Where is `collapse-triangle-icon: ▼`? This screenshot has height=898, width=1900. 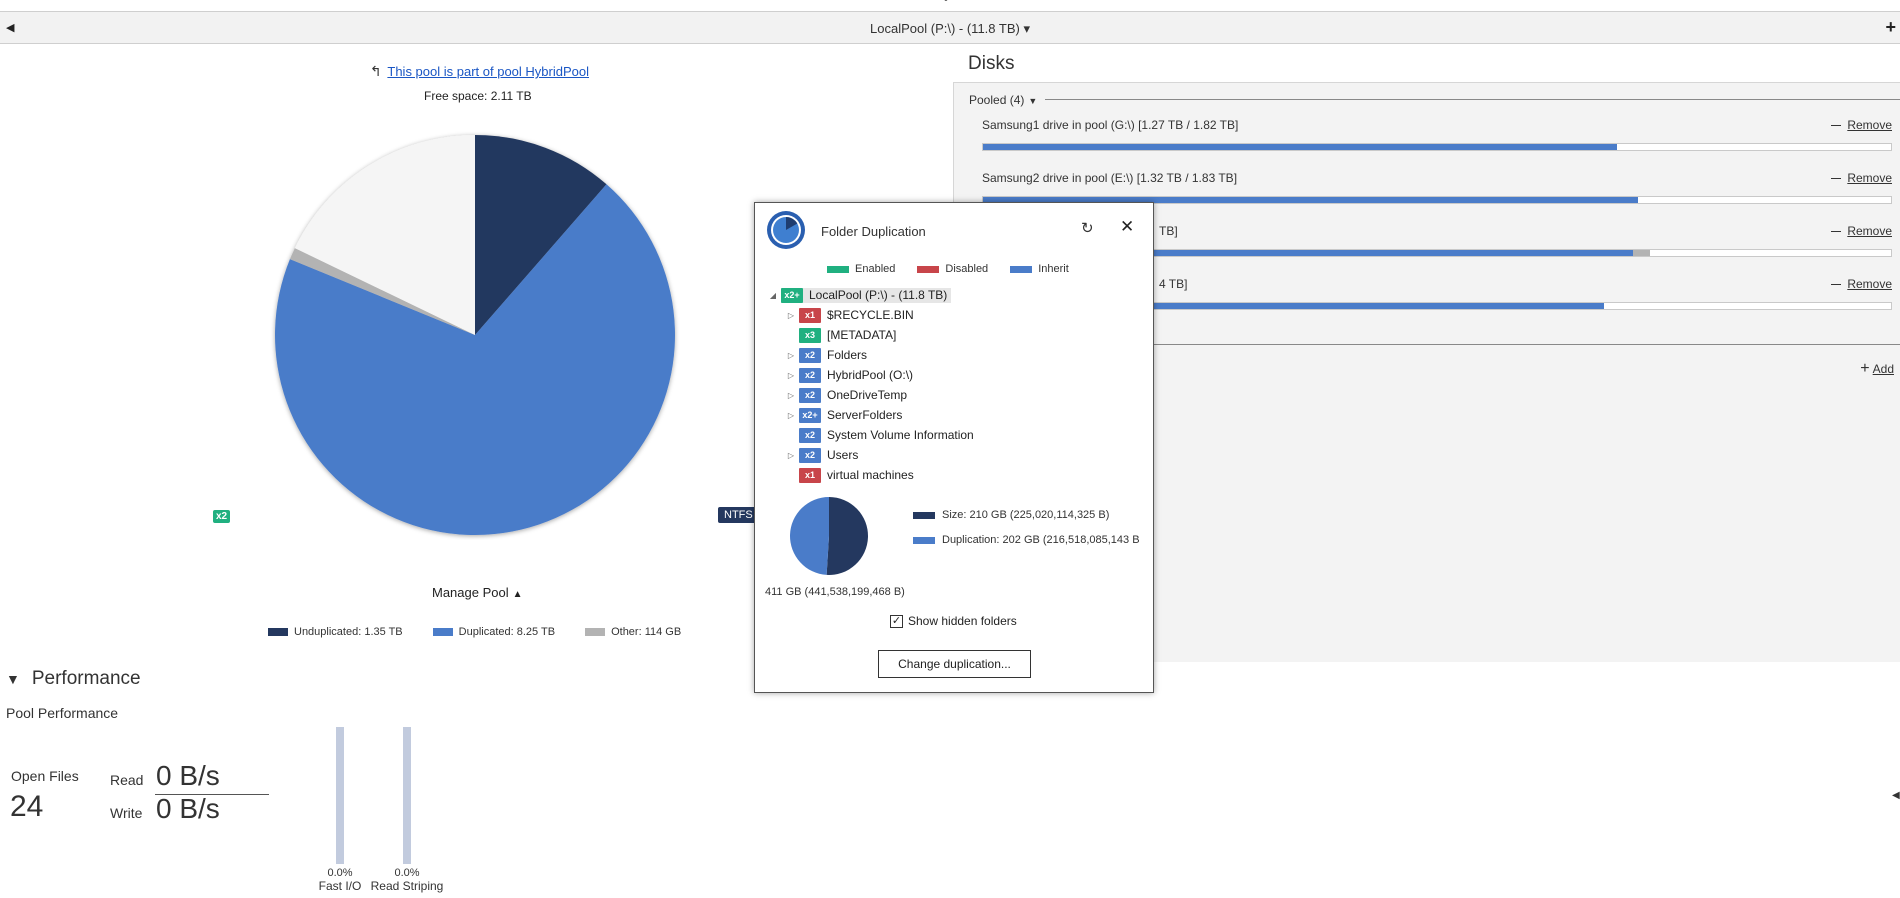
collapse-triangle-icon: ▼ is located at coordinates (13, 679).